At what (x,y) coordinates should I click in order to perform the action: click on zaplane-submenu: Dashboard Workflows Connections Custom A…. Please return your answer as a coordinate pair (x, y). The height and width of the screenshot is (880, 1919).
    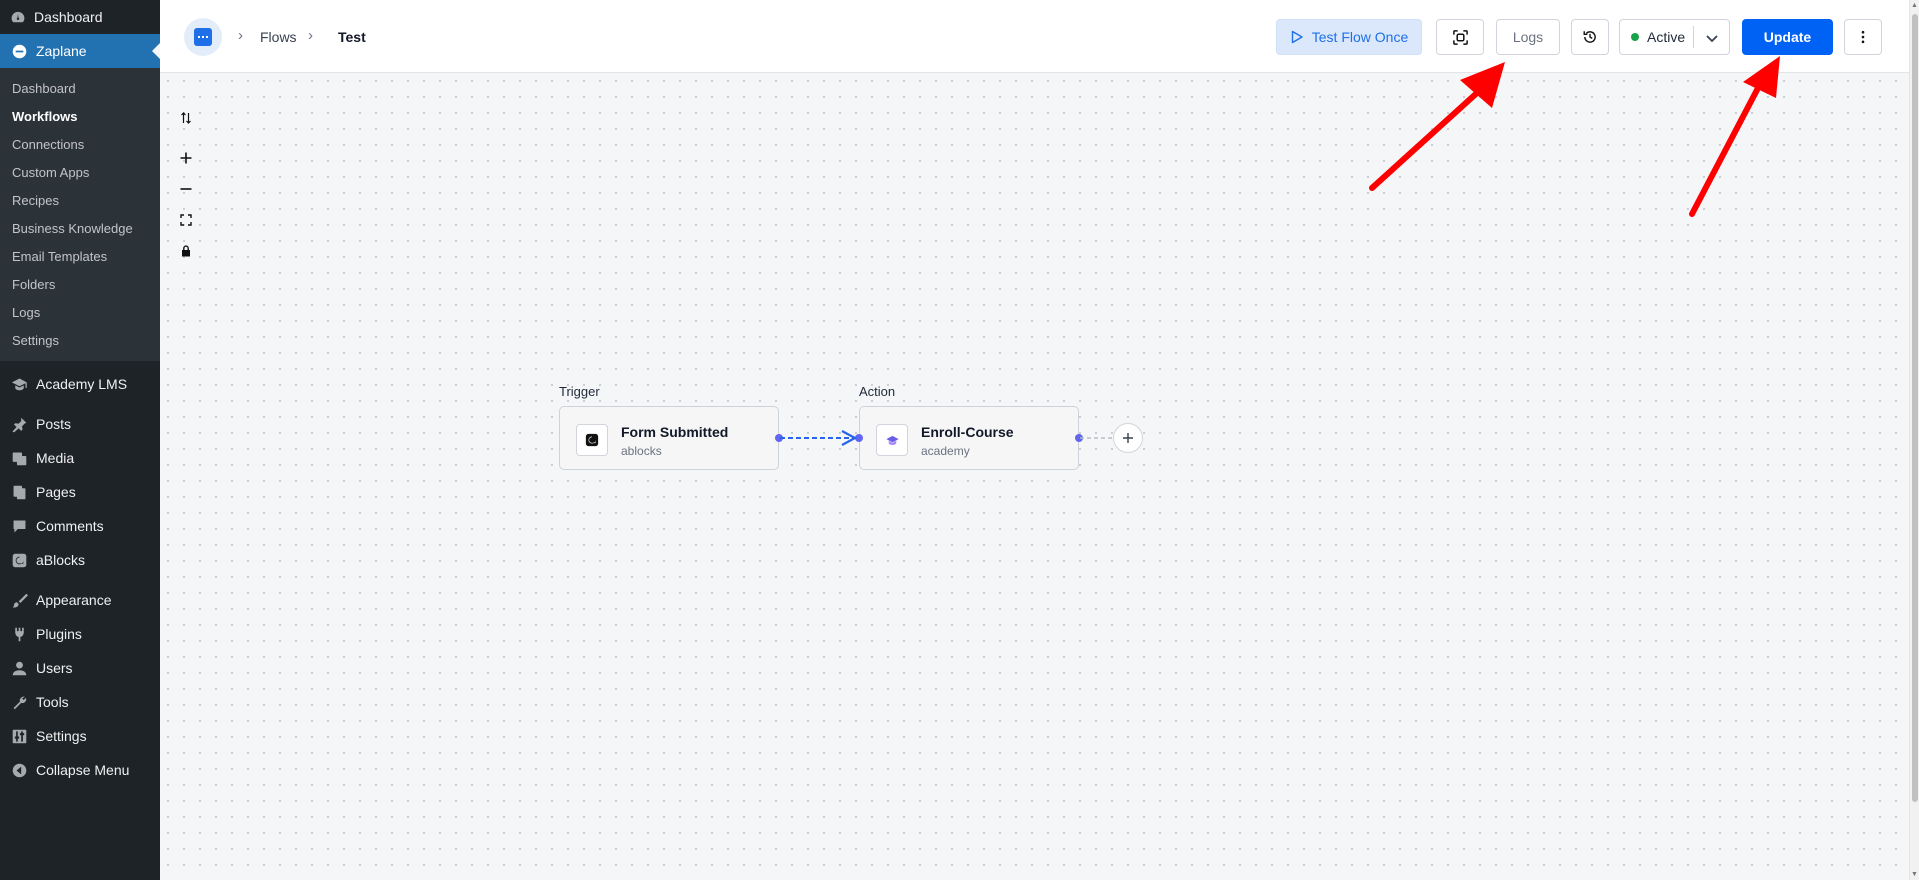
    Looking at the image, I should click on (80, 214).